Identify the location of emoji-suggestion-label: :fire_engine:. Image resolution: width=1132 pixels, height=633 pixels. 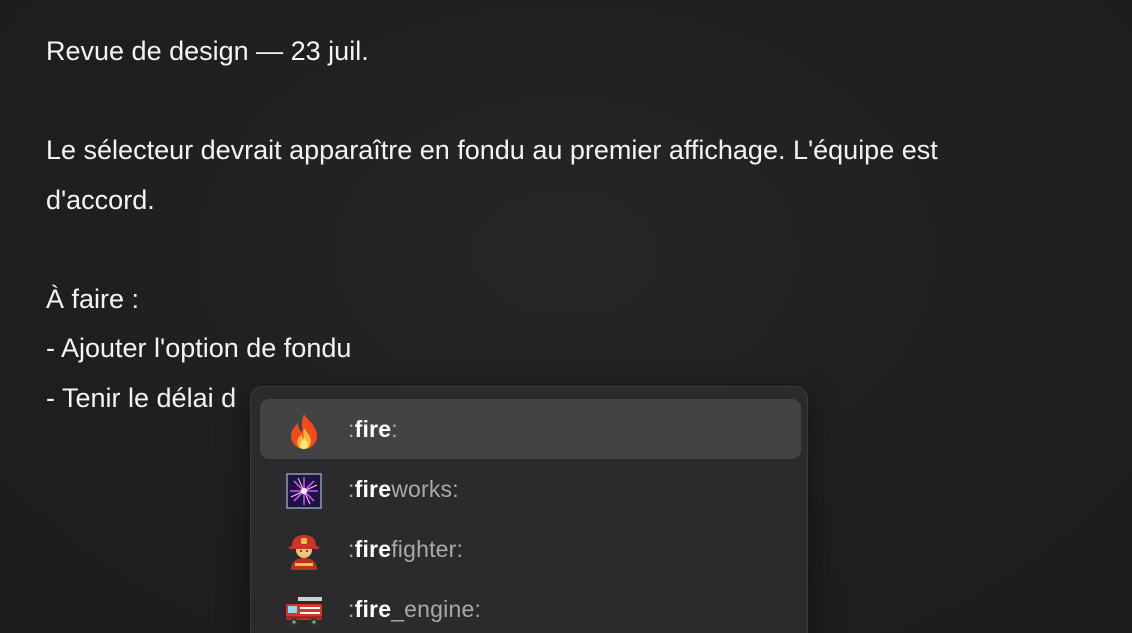
(415, 608).